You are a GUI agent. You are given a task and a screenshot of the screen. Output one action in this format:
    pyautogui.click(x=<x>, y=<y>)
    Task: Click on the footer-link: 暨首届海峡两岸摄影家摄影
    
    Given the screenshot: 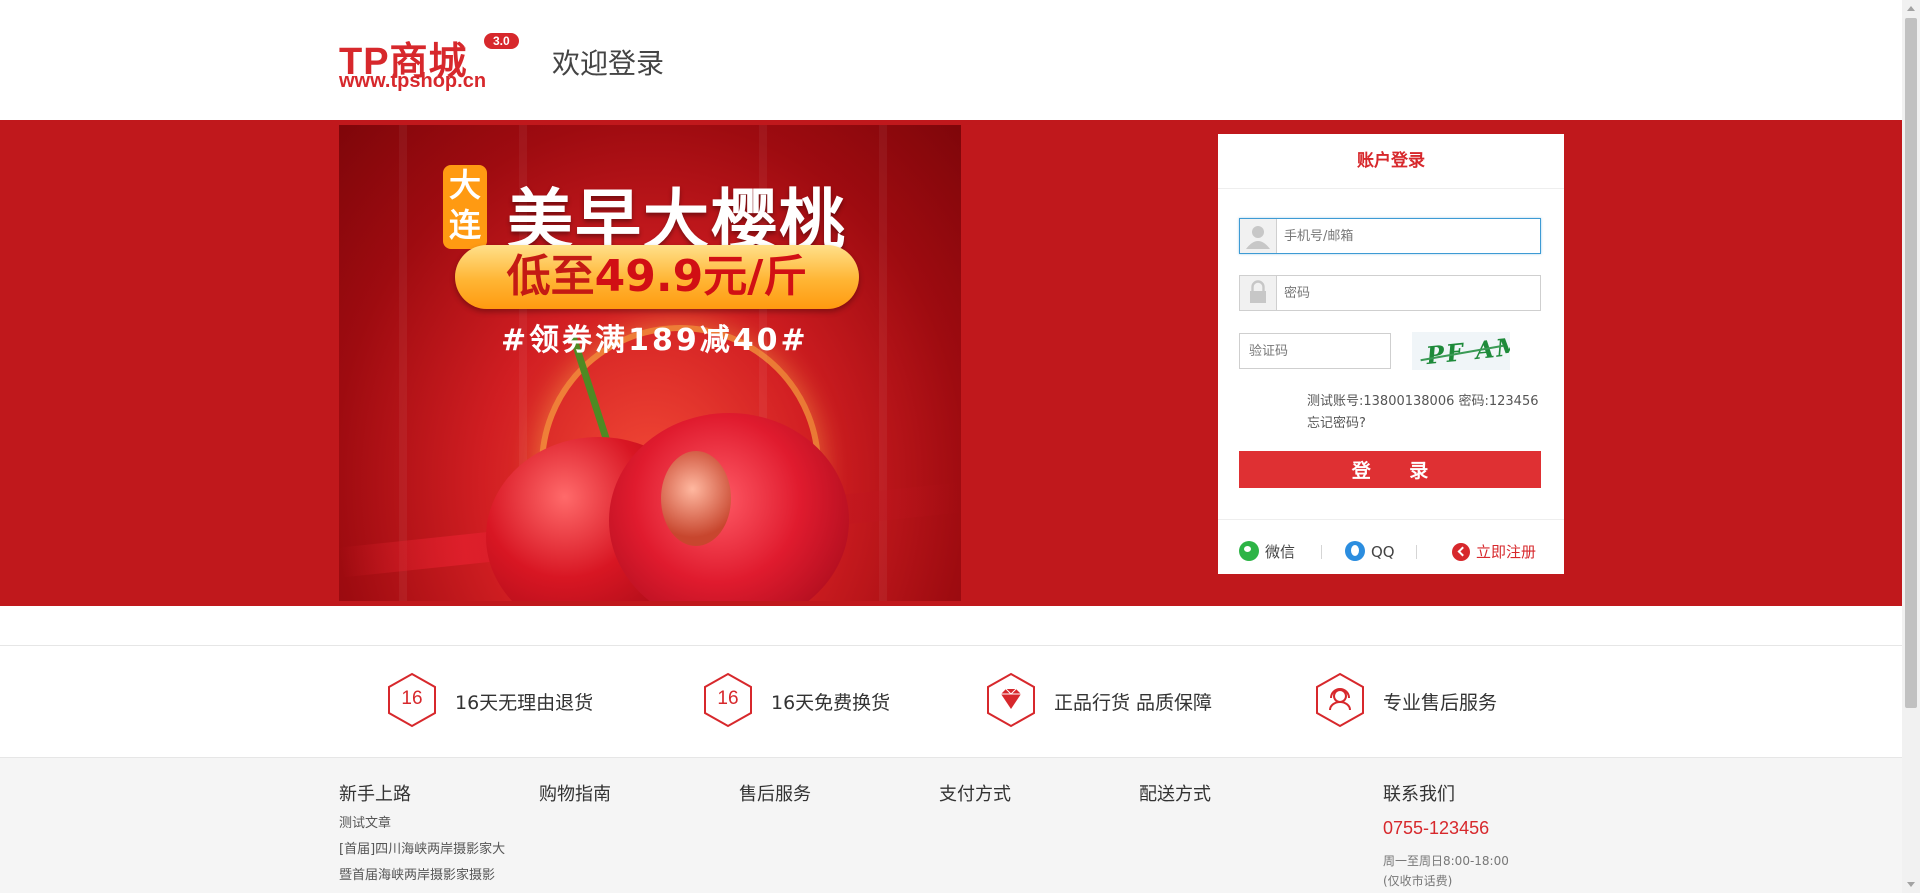 What is the action you would take?
    pyautogui.click(x=422, y=876)
    